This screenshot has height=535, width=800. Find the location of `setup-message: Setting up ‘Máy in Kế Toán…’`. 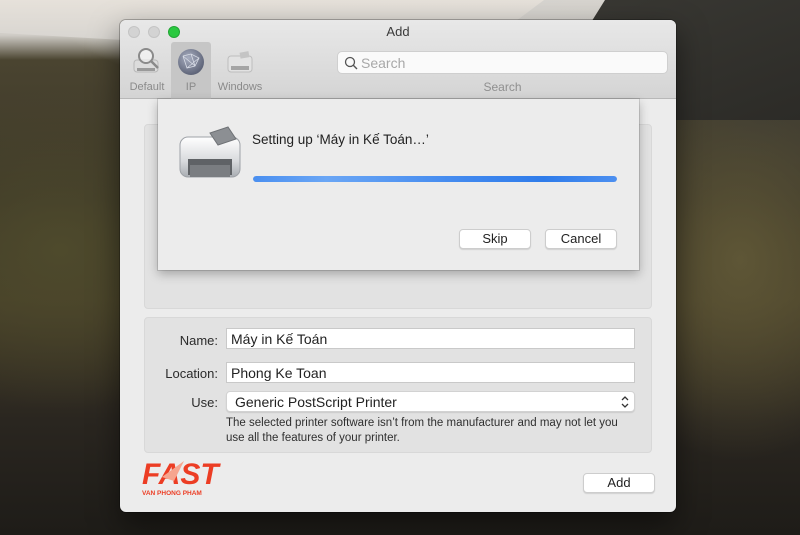

setup-message: Setting up ‘Máy in Kế Toán…’ is located at coordinates (340, 139).